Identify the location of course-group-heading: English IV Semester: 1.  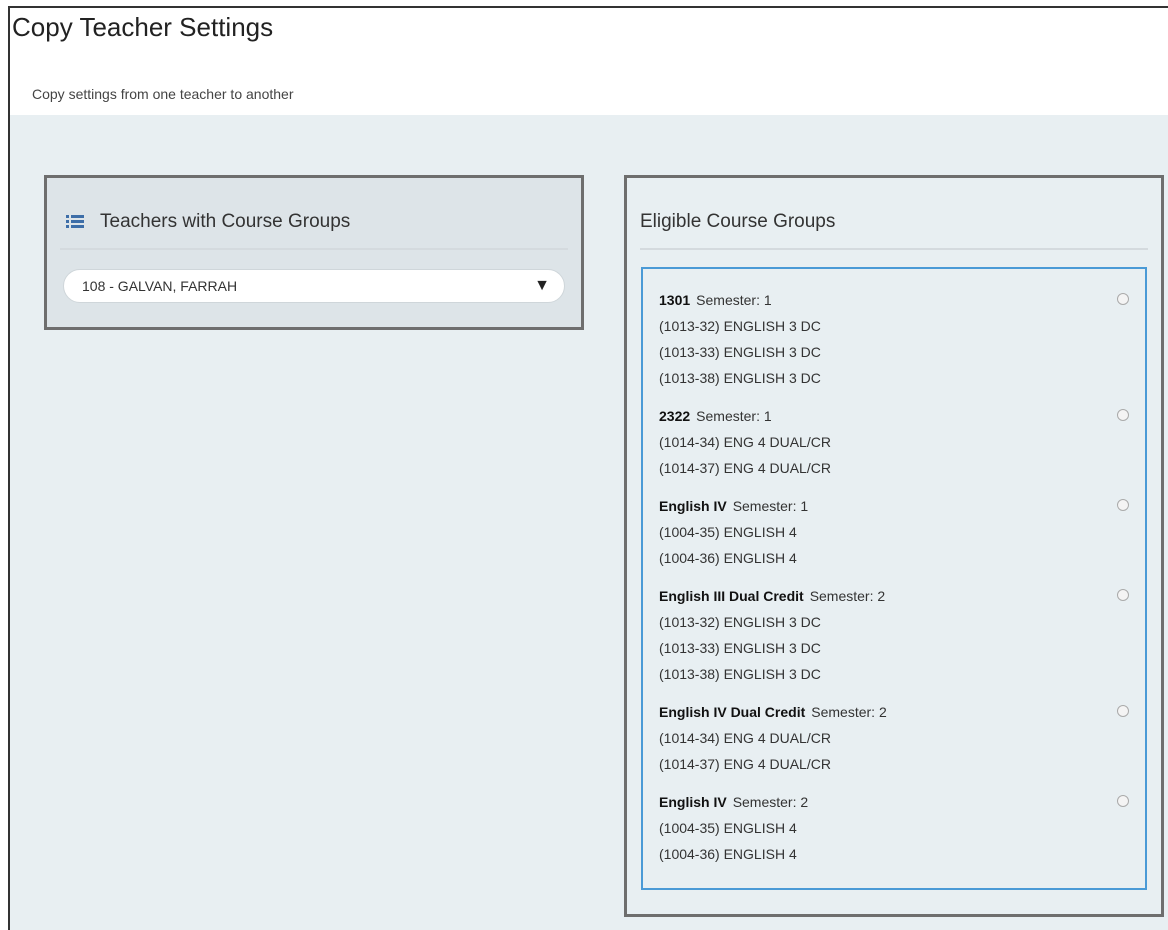
(894, 506).